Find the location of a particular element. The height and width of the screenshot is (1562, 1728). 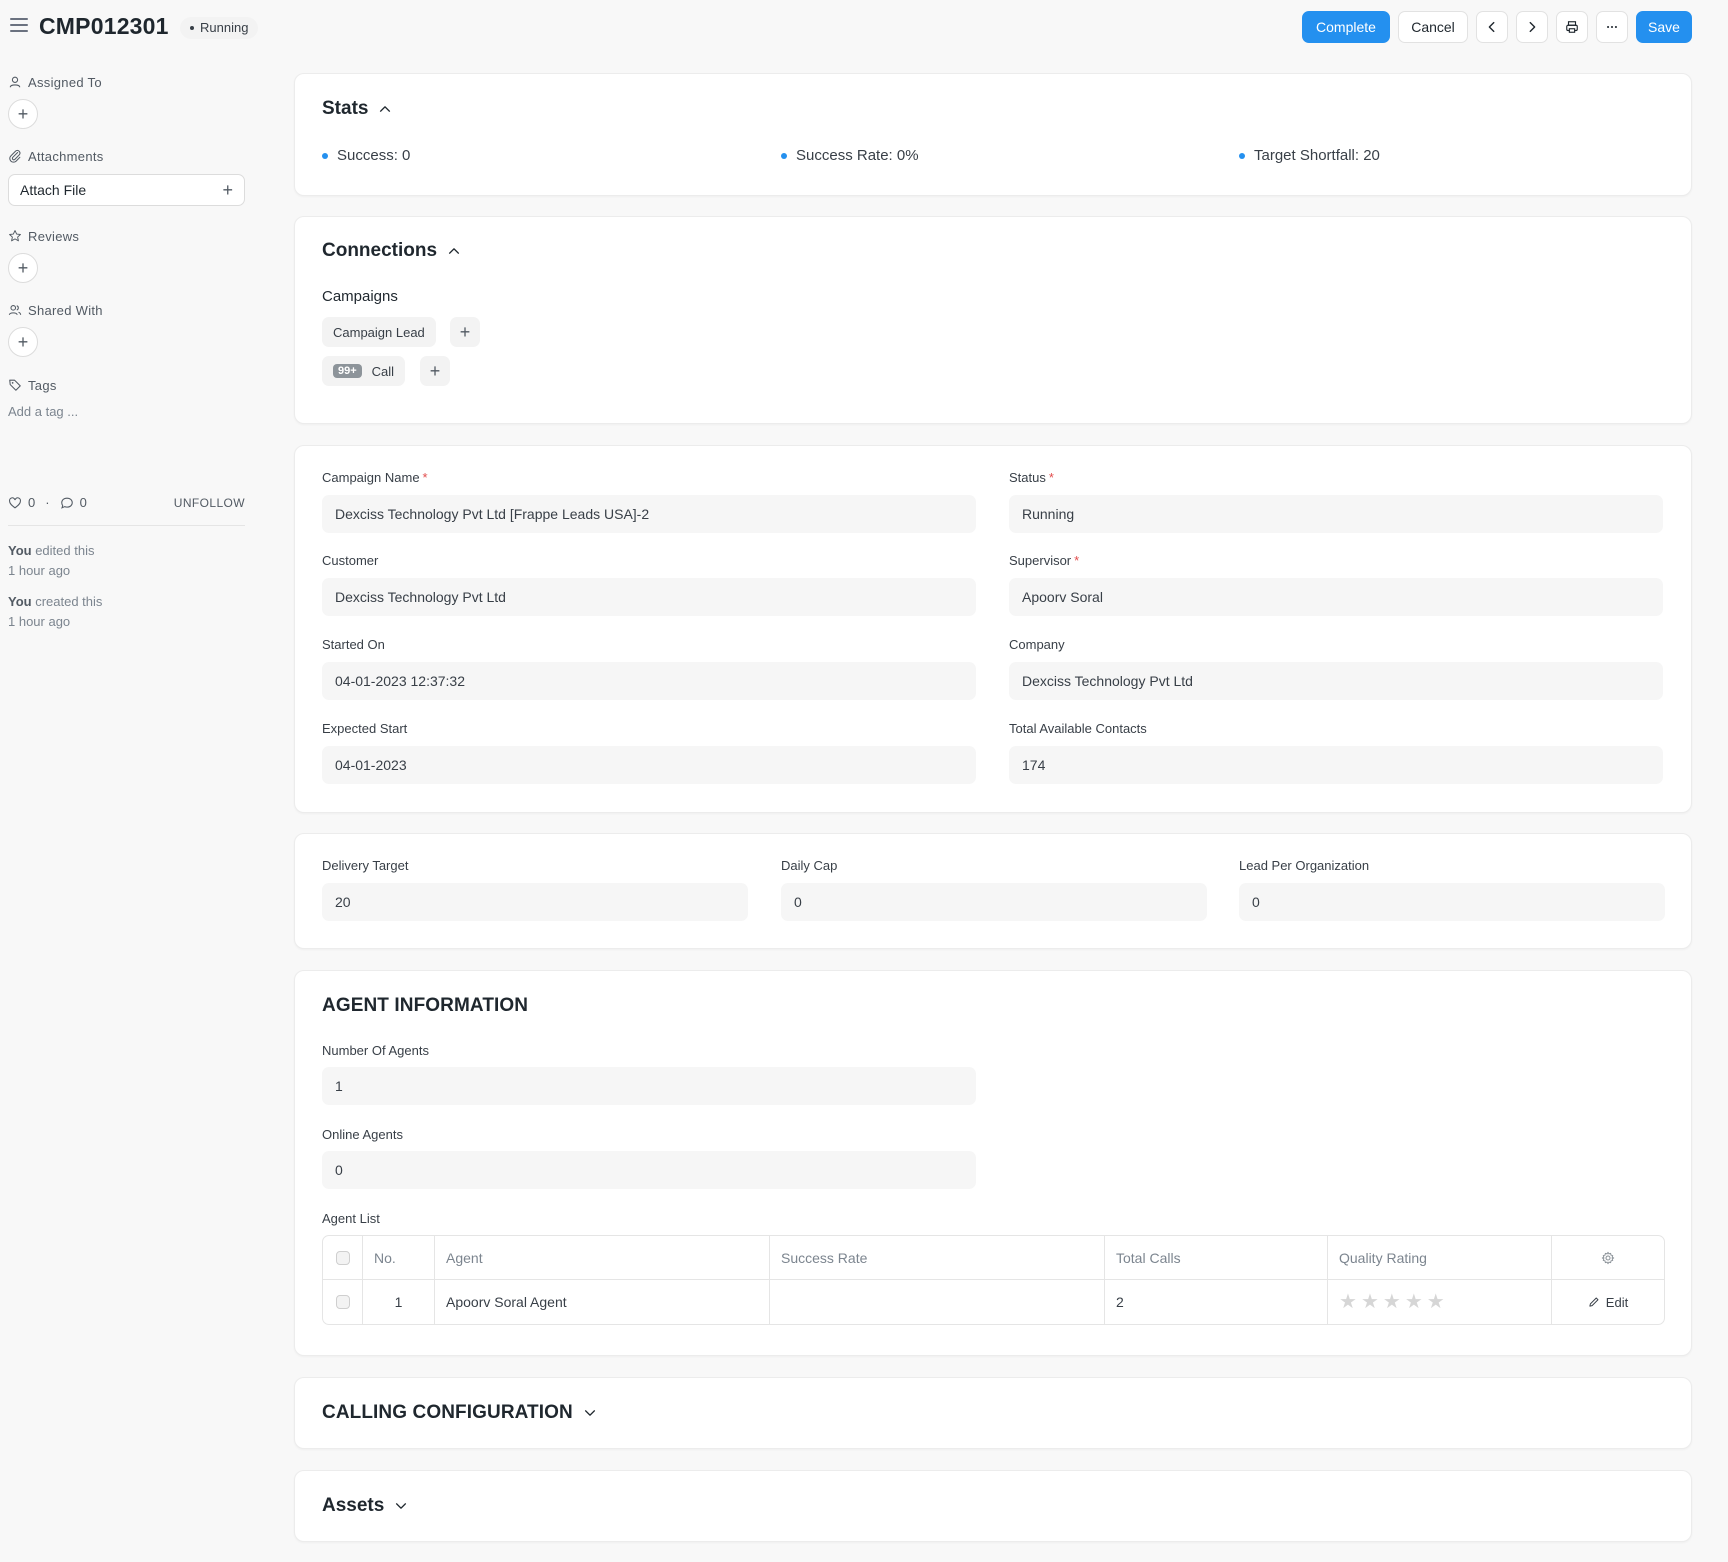

expected-start-field: 04-01-2023 is located at coordinates (649, 765).